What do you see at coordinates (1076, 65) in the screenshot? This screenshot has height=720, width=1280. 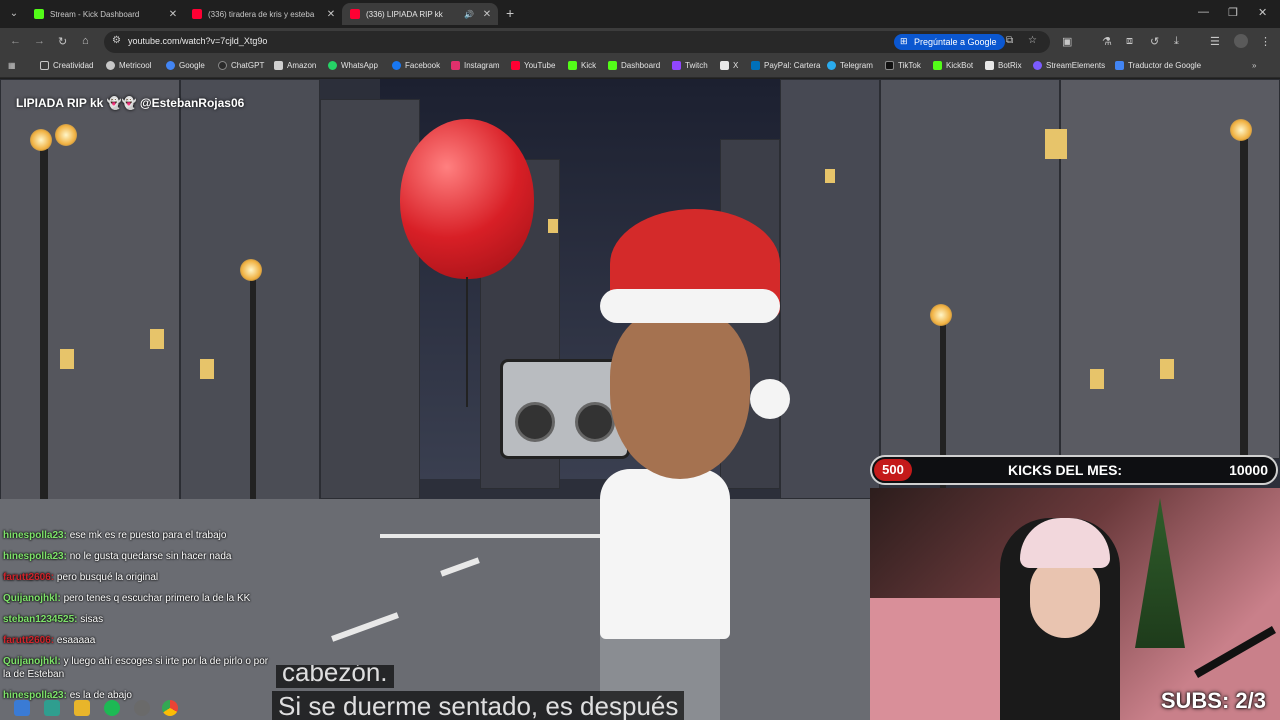 I see `bookmark-label: StreamElements` at bounding box center [1076, 65].